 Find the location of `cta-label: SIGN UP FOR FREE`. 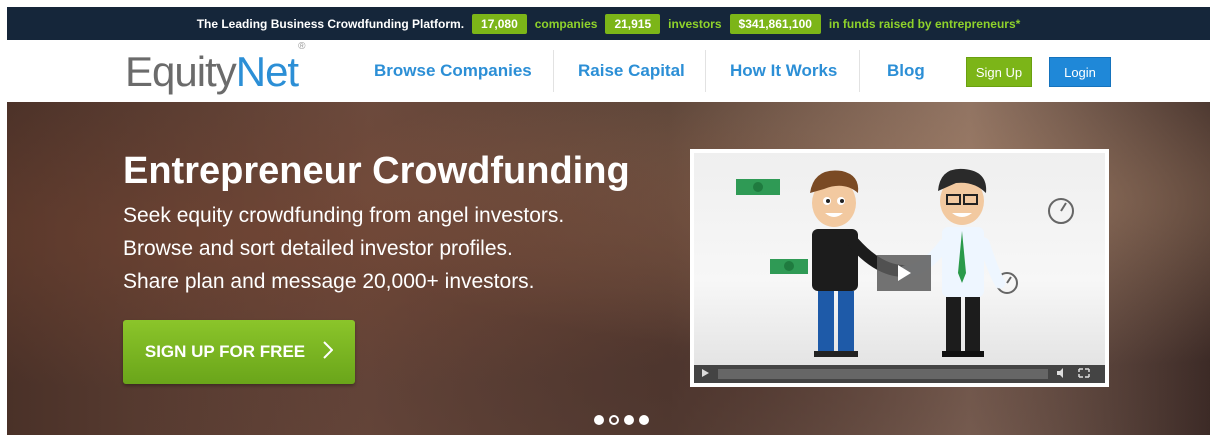

cta-label: SIGN UP FOR FREE is located at coordinates (225, 351).